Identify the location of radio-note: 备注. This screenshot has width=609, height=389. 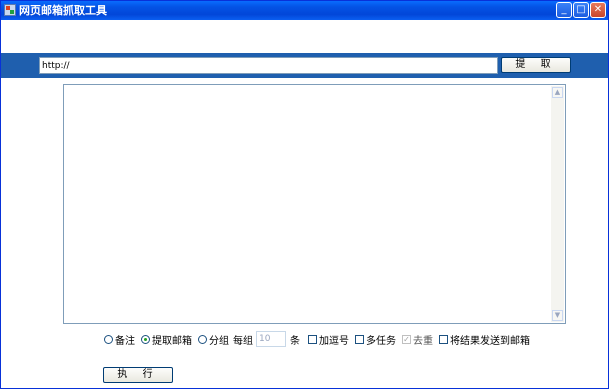
(119, 339).